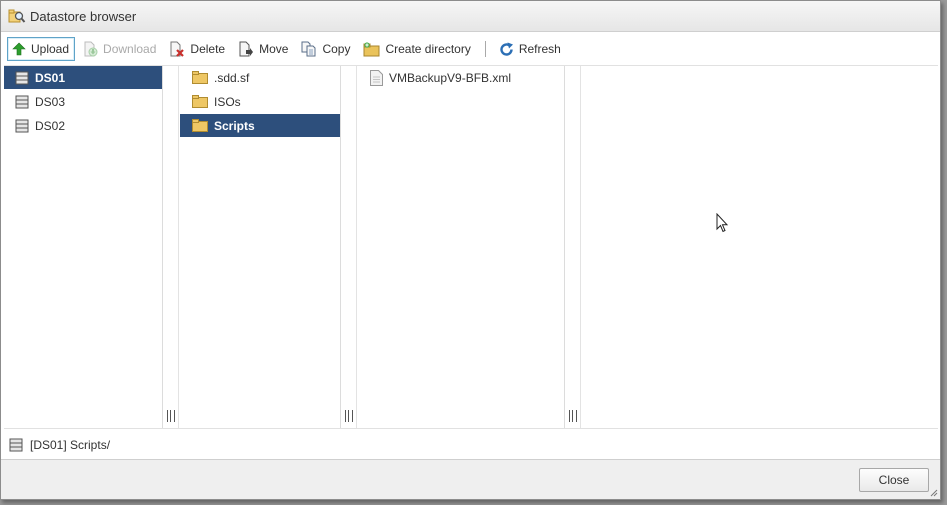 The height and width of the screenshot is (505, 947). Describe the element at coordinates (232, 77) in the screenshot. I see `folder-label: .sdd.sf` at that location.